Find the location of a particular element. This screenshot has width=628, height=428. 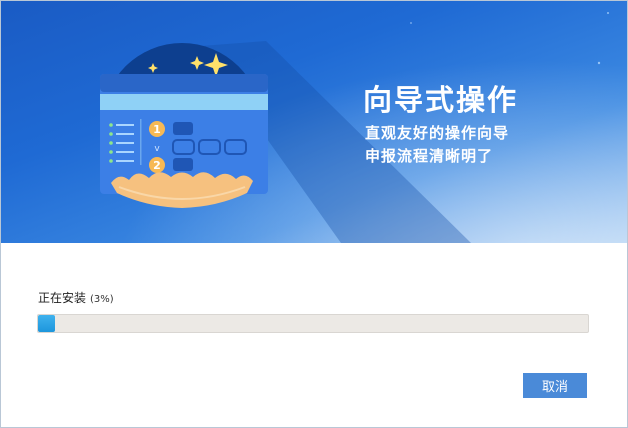

step-one-number: 1 is located at coordinates (157, 129).